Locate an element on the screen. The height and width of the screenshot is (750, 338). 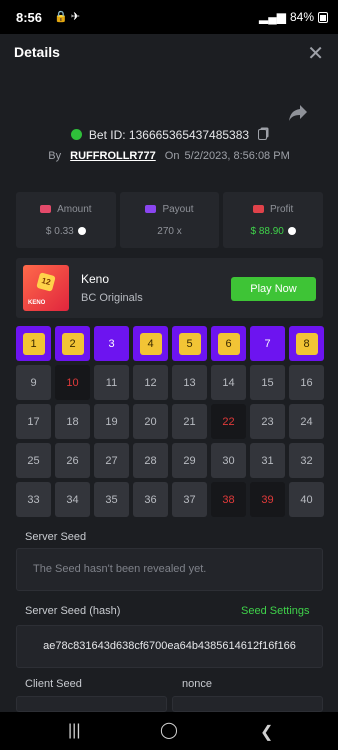
keno-cell: 1 is located at coordinates (33, 343).